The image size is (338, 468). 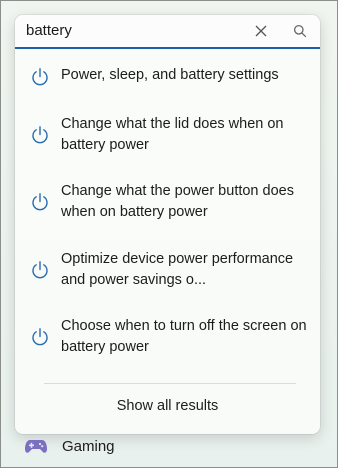 I want to click on nav-item-label: Gaming, so click(x=88, y=446).